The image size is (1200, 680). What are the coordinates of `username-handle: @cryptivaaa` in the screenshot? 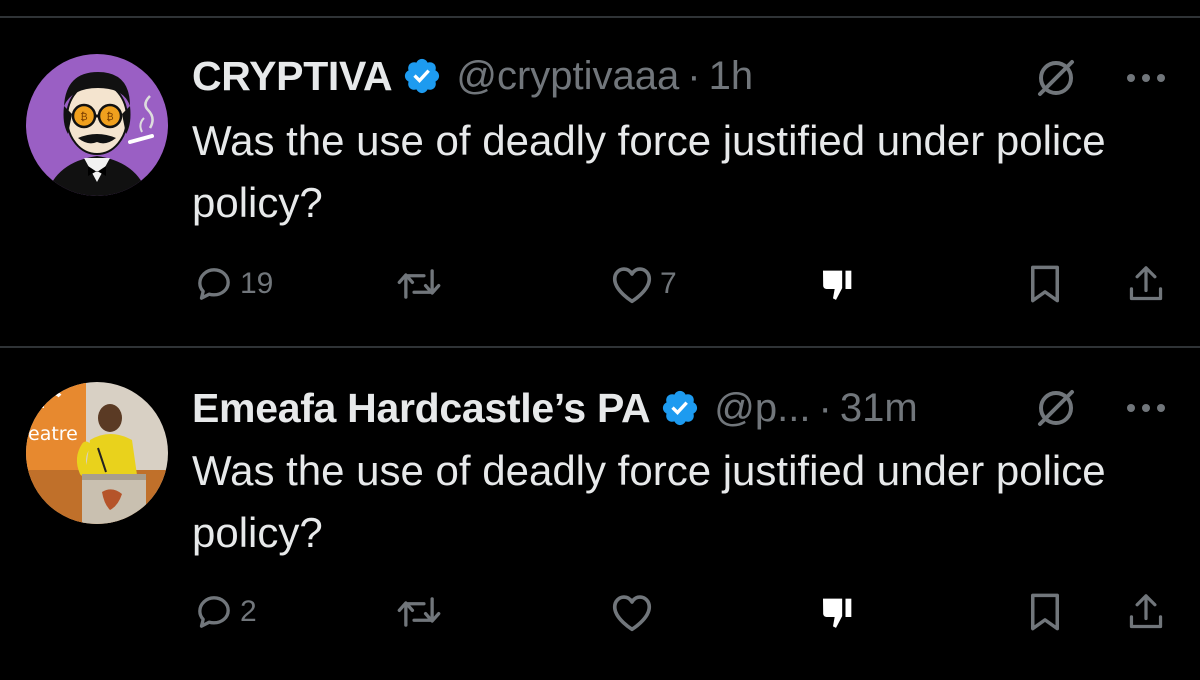 It's located at (567, 76).